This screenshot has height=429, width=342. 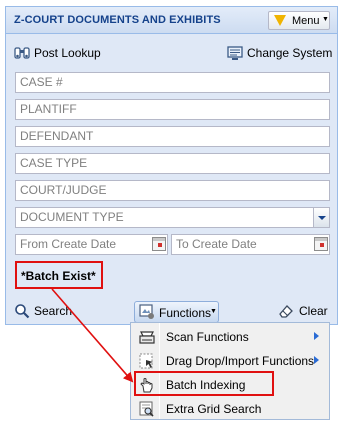 What do you see at coordinates (172, 109) in the screenshot?
I see `plaintiff-field: PLANTIFF` at bounding box center [172, 109].